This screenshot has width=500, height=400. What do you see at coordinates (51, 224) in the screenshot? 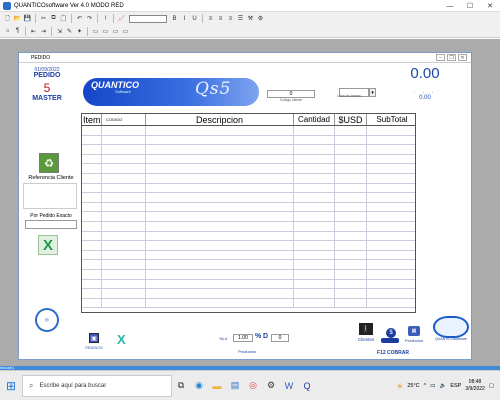
I see `por-pedido-input` at bounding box center [51, 224].